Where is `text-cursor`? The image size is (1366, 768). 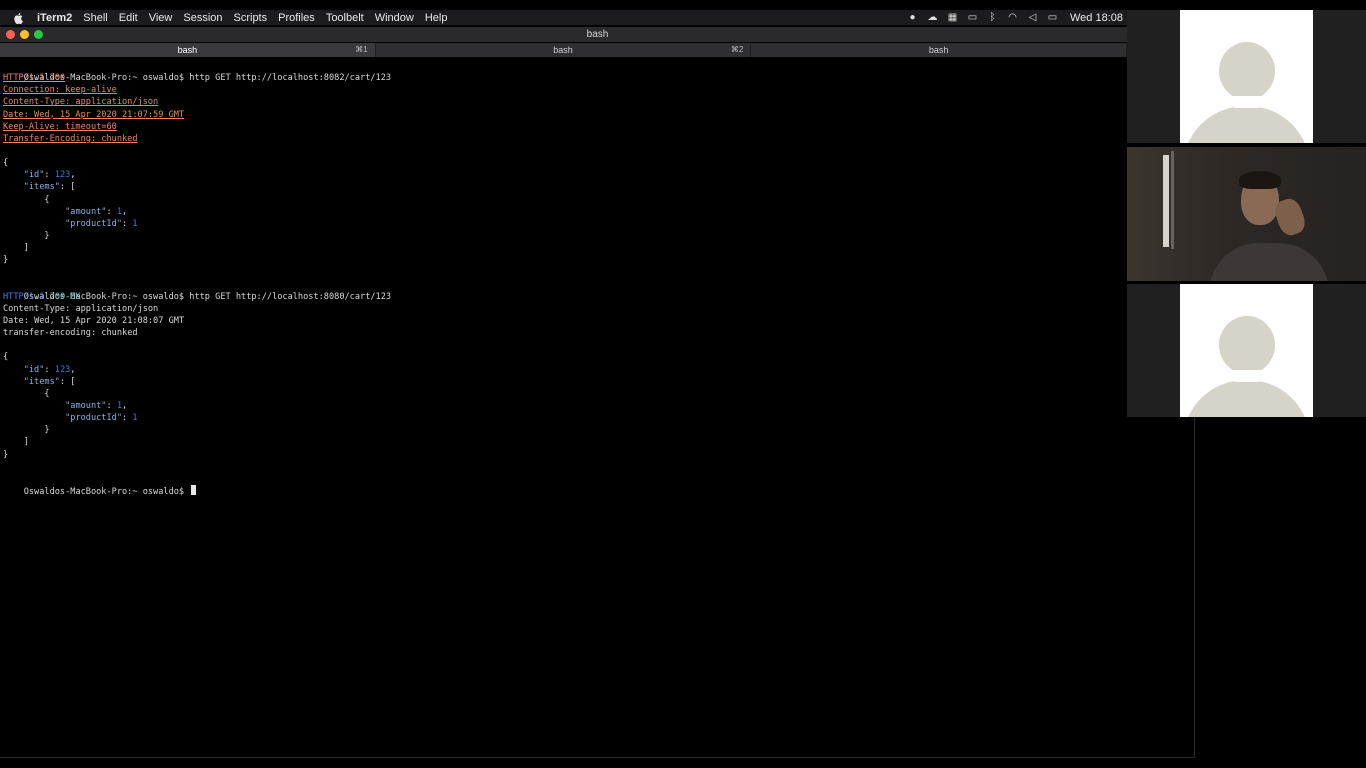
text-cursor is located at coordinates (194, 489).